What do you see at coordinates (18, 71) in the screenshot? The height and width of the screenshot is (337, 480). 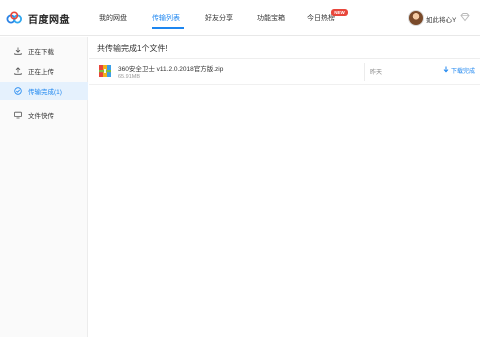 I see `upload-icon` at bounding box center [18, 71].